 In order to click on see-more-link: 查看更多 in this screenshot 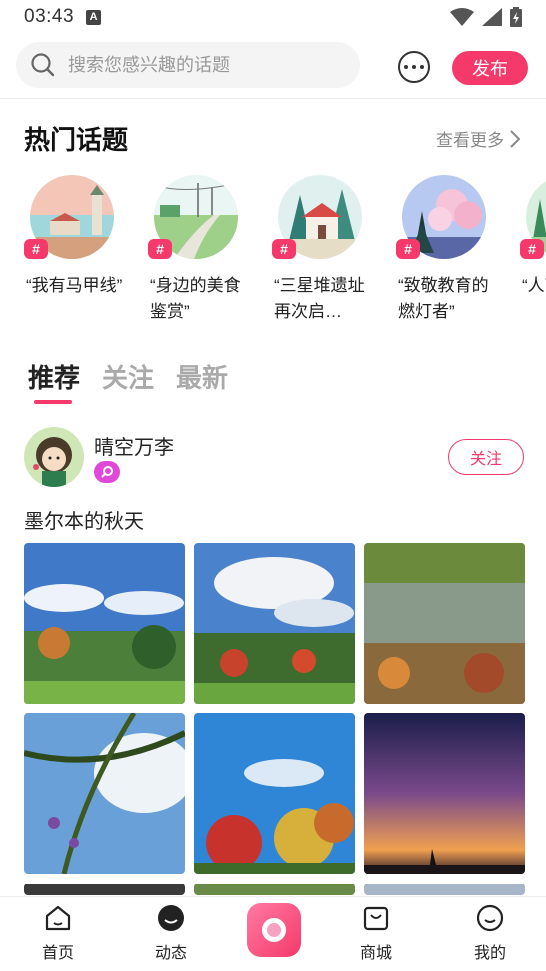, I will do `click(478, 138)`.